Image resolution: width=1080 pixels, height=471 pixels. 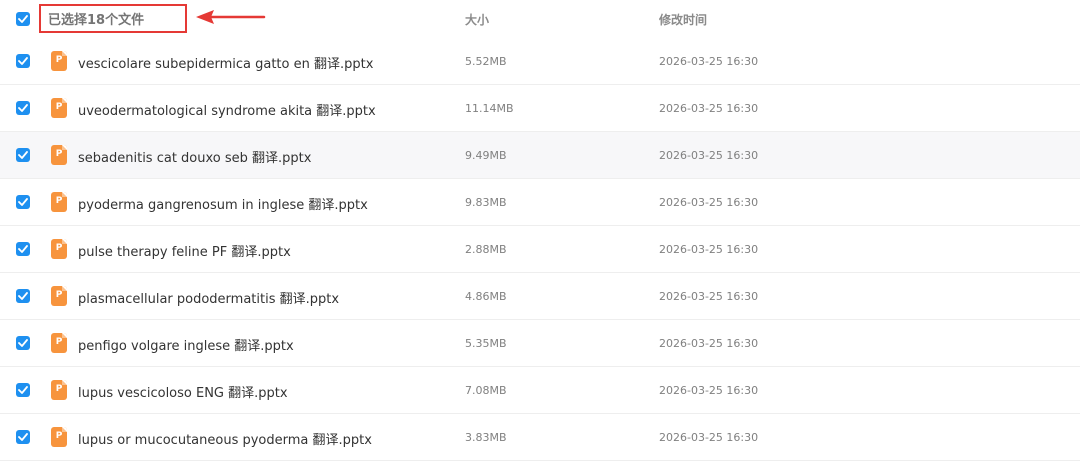 What do you see at coordinates (486, 437) in the screenshot?
I see `file-size: 3.83MB` at bounding box center [486, 437].